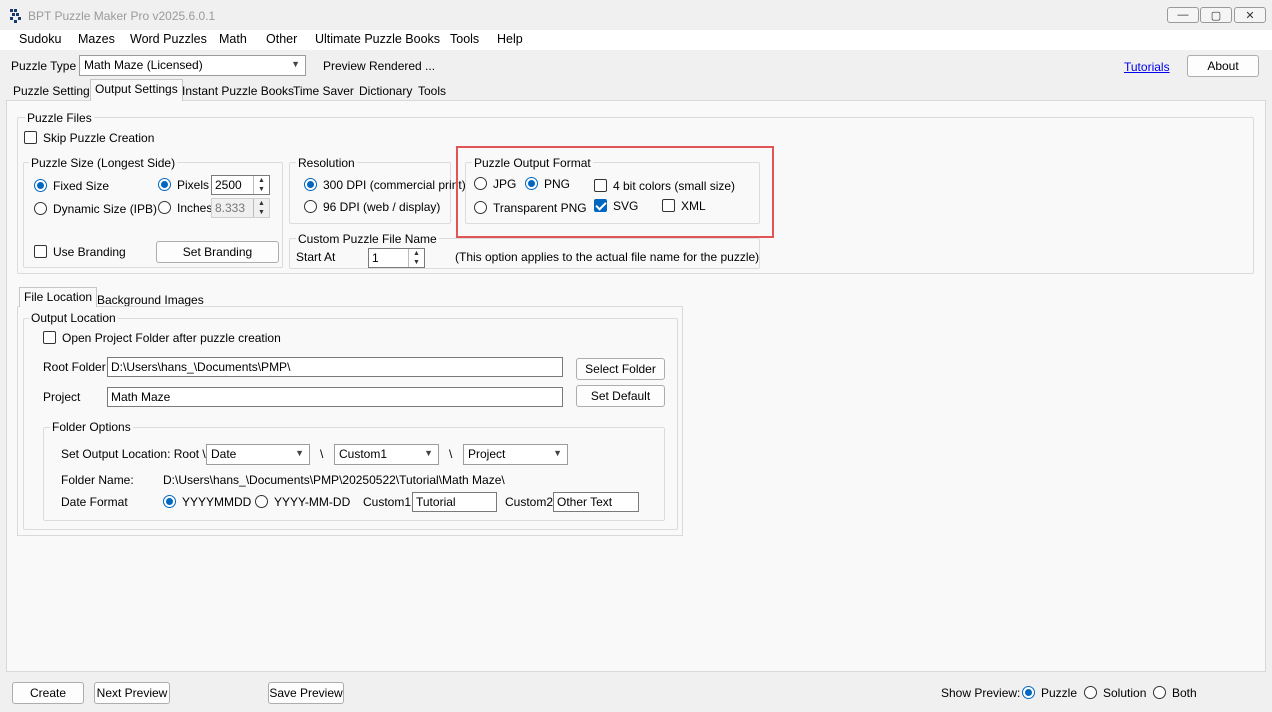 The width and height of the screenshot is (1272, 712). What do you see at coordinates (487, 454) in the screenshot?
I see `output-combo-project-value: Project` at bounding box center [487, 454].